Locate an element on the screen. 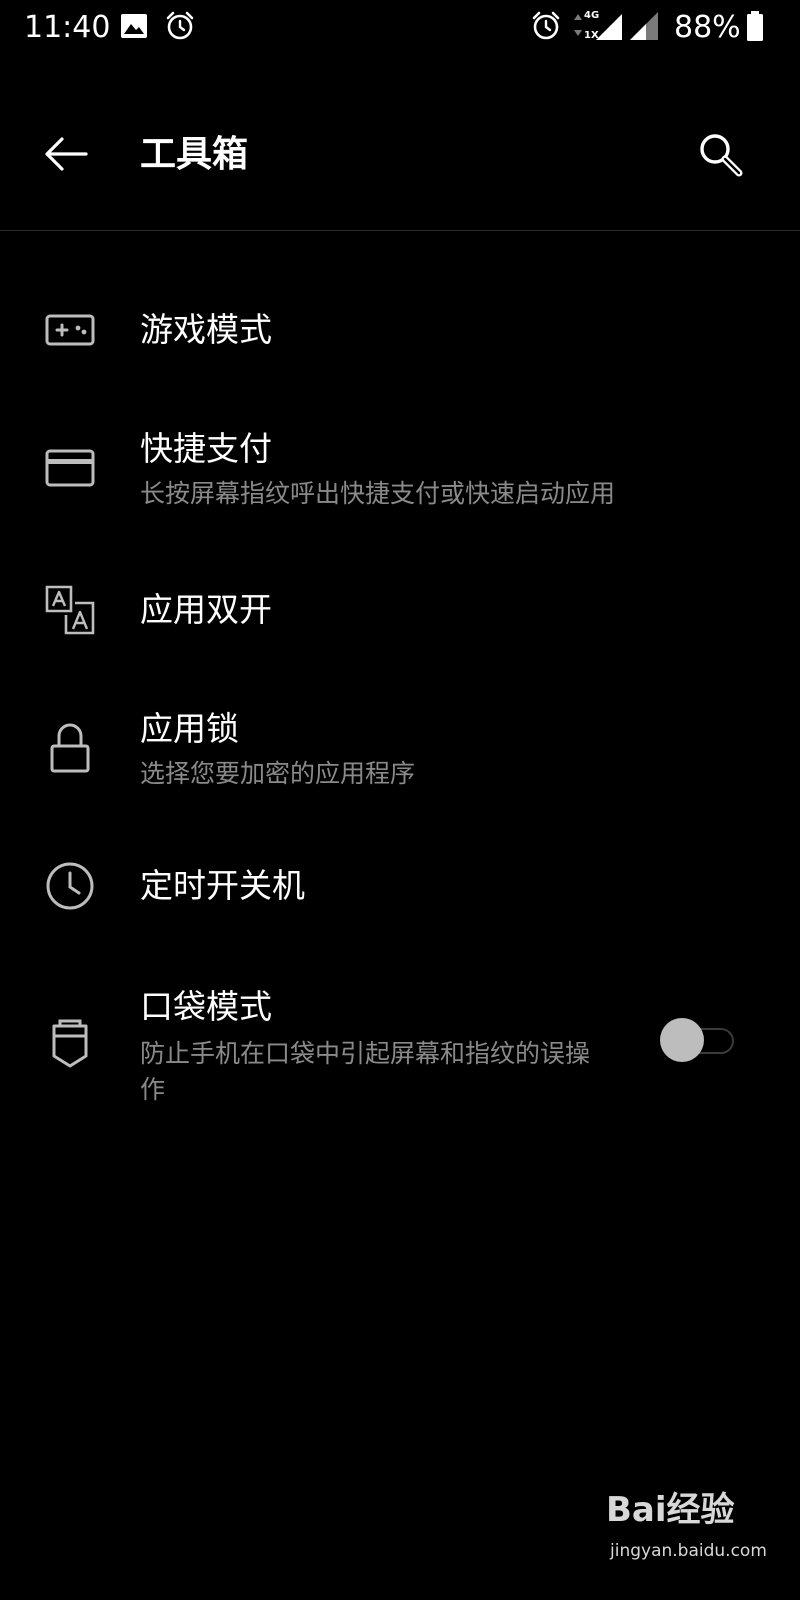  status-bar: 11:40 4G 1X 88% is located at coordinates (400, 28).